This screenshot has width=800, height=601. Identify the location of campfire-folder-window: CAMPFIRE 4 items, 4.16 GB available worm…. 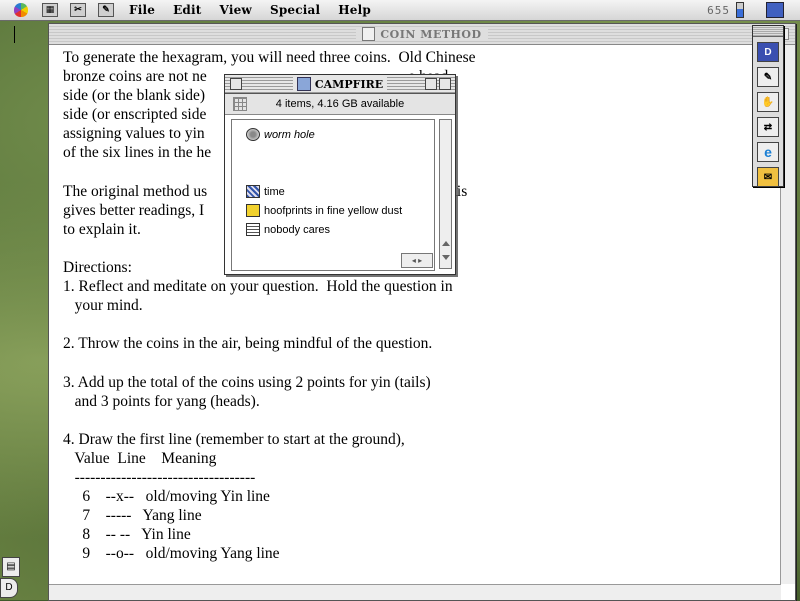
(340, 174).